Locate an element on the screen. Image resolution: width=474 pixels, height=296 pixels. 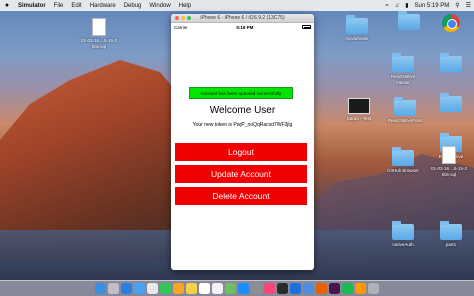
trash-icon is located at coordinates (373, 288).